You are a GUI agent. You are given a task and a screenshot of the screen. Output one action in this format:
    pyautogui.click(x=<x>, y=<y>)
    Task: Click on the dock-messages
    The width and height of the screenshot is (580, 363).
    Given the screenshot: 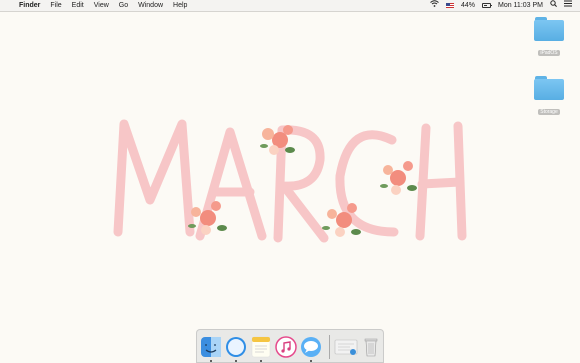 What is the action you would take?
    pyautogui.click(x=311, y=347)
    